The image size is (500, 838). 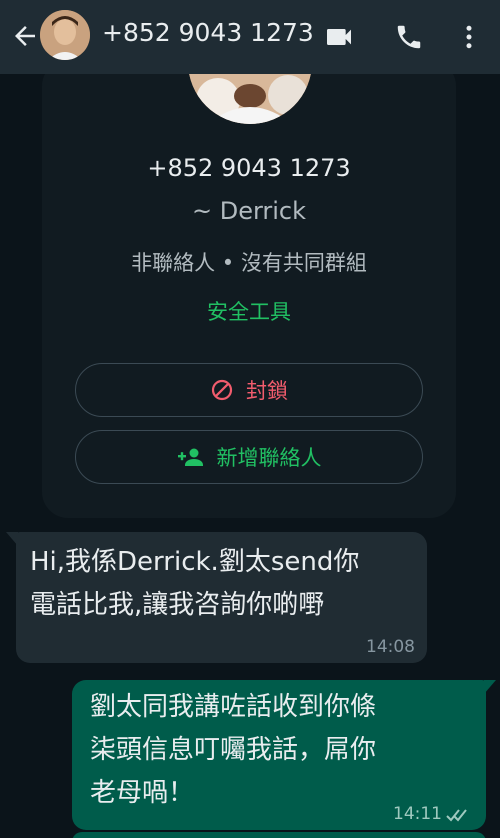 I want to click on more-vertical-icon, so click(x=469, y=37).